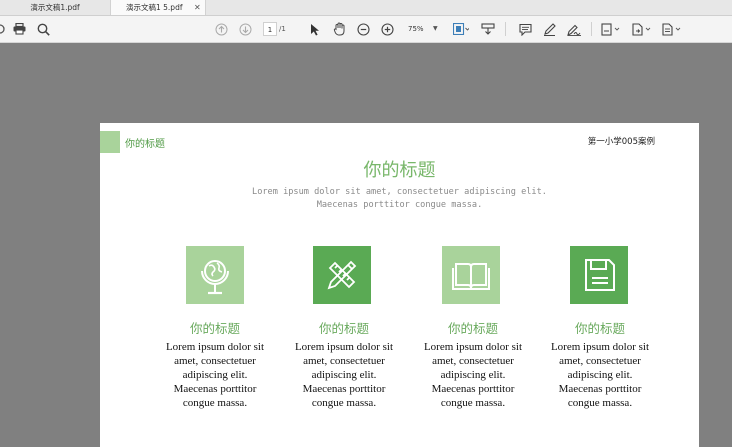  What do you see at coordinates (154, 7) in the screenshot?
I see `tab-label: 演示文稿1 5.pdf` at bounding box center [154, 7].